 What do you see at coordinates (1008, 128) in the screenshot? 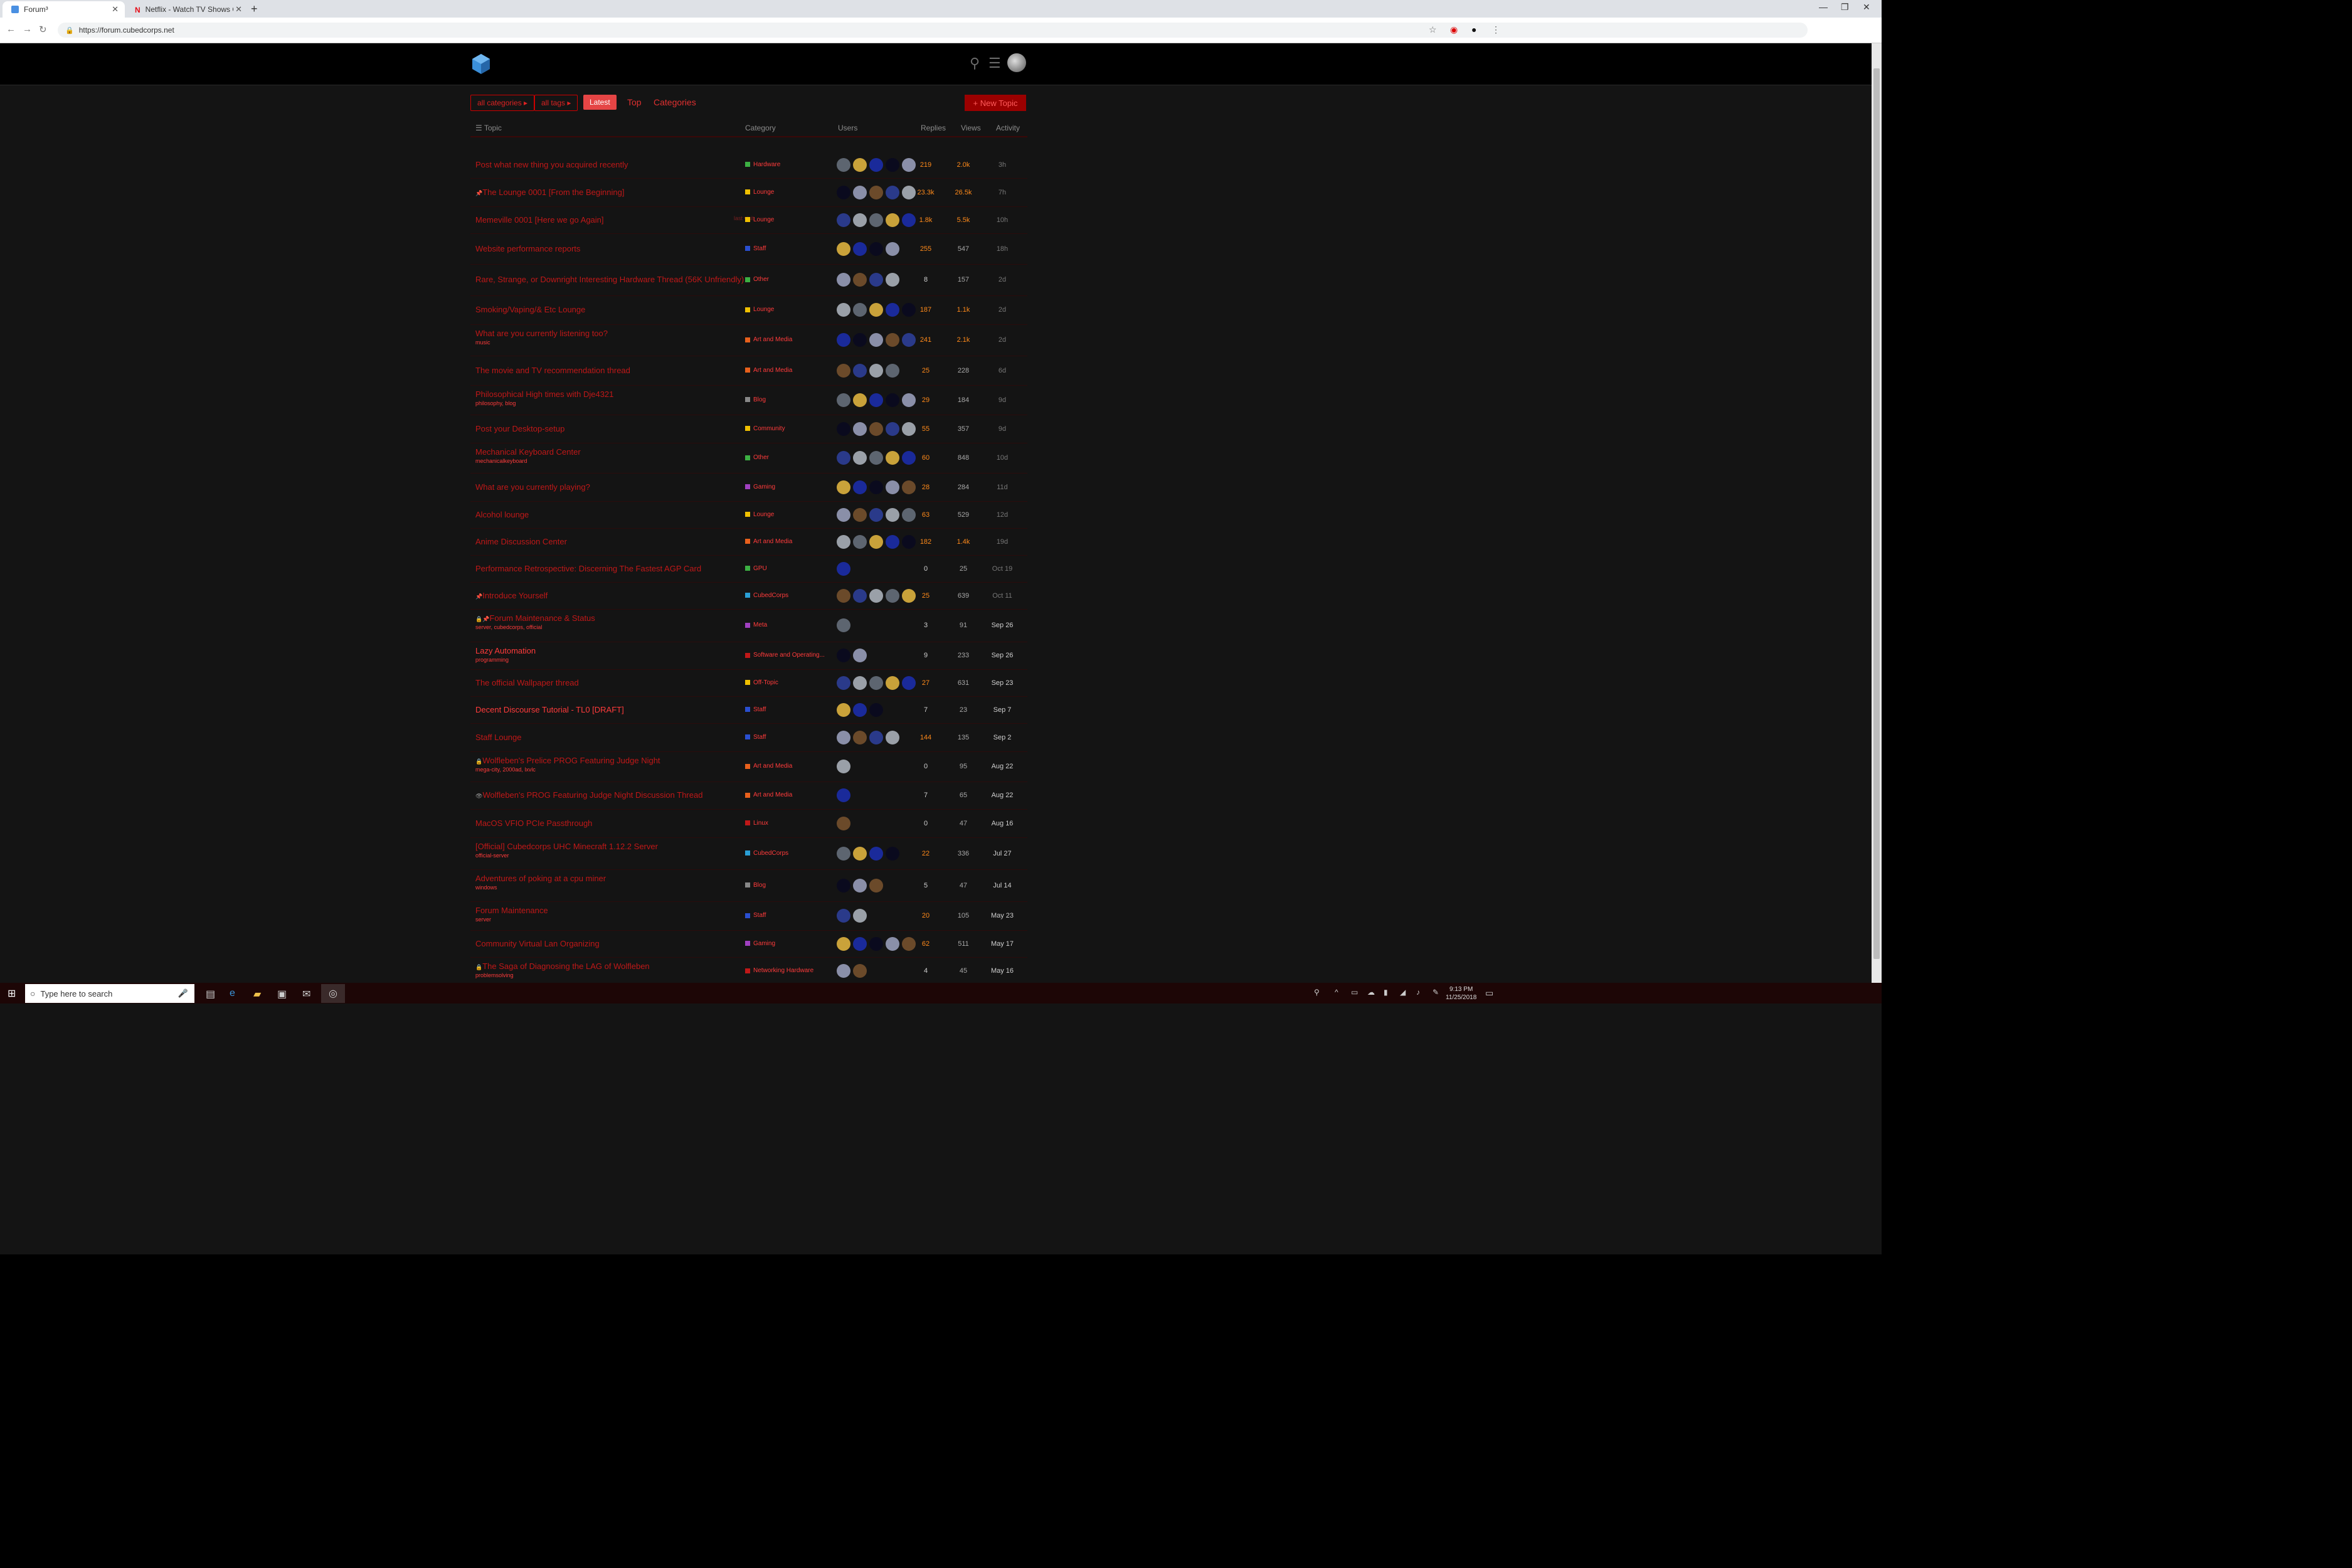
I see `column-header-activity: Activity` at bounding box center [1008, 128].